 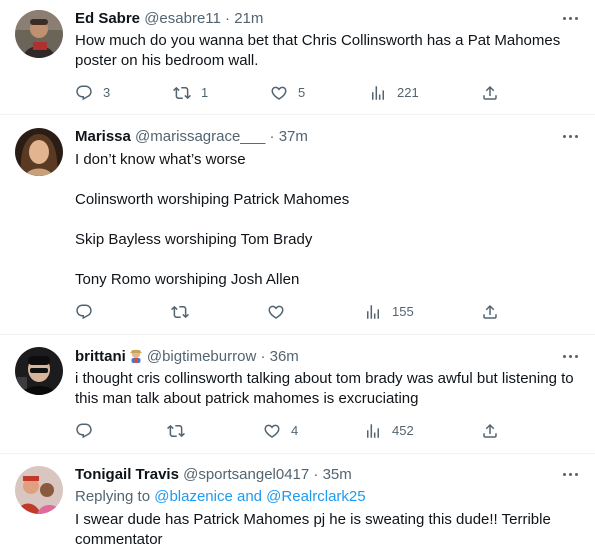 I want to click on retweet-count: 1, so click(x=205, y=92).